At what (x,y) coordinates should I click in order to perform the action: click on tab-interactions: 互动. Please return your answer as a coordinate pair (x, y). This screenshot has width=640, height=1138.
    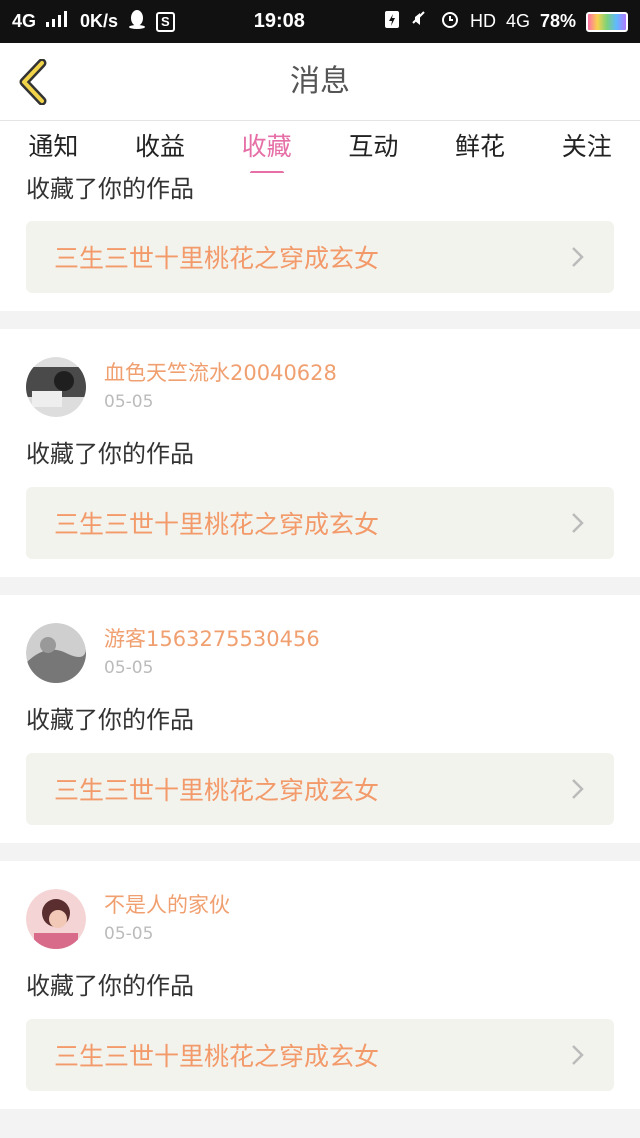
    Looking at the image, I should click on (373, 150).